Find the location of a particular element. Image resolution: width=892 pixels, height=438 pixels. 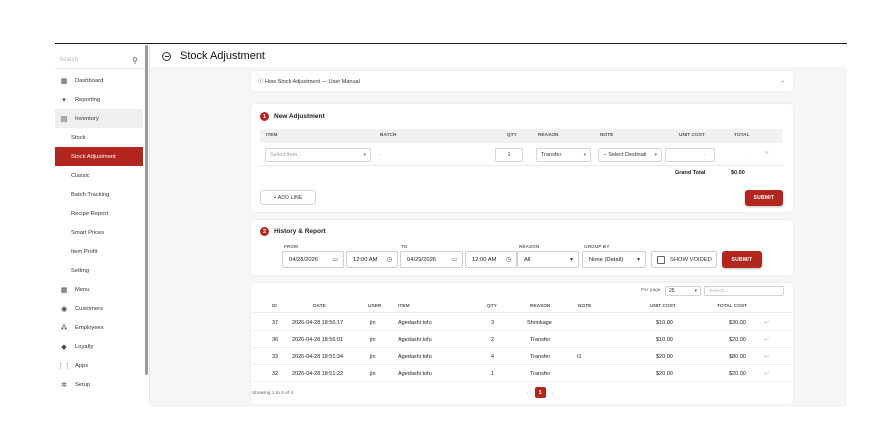

sidebar-item-dashboard: ▦ Dashboard is located at coordinates (99, 80).